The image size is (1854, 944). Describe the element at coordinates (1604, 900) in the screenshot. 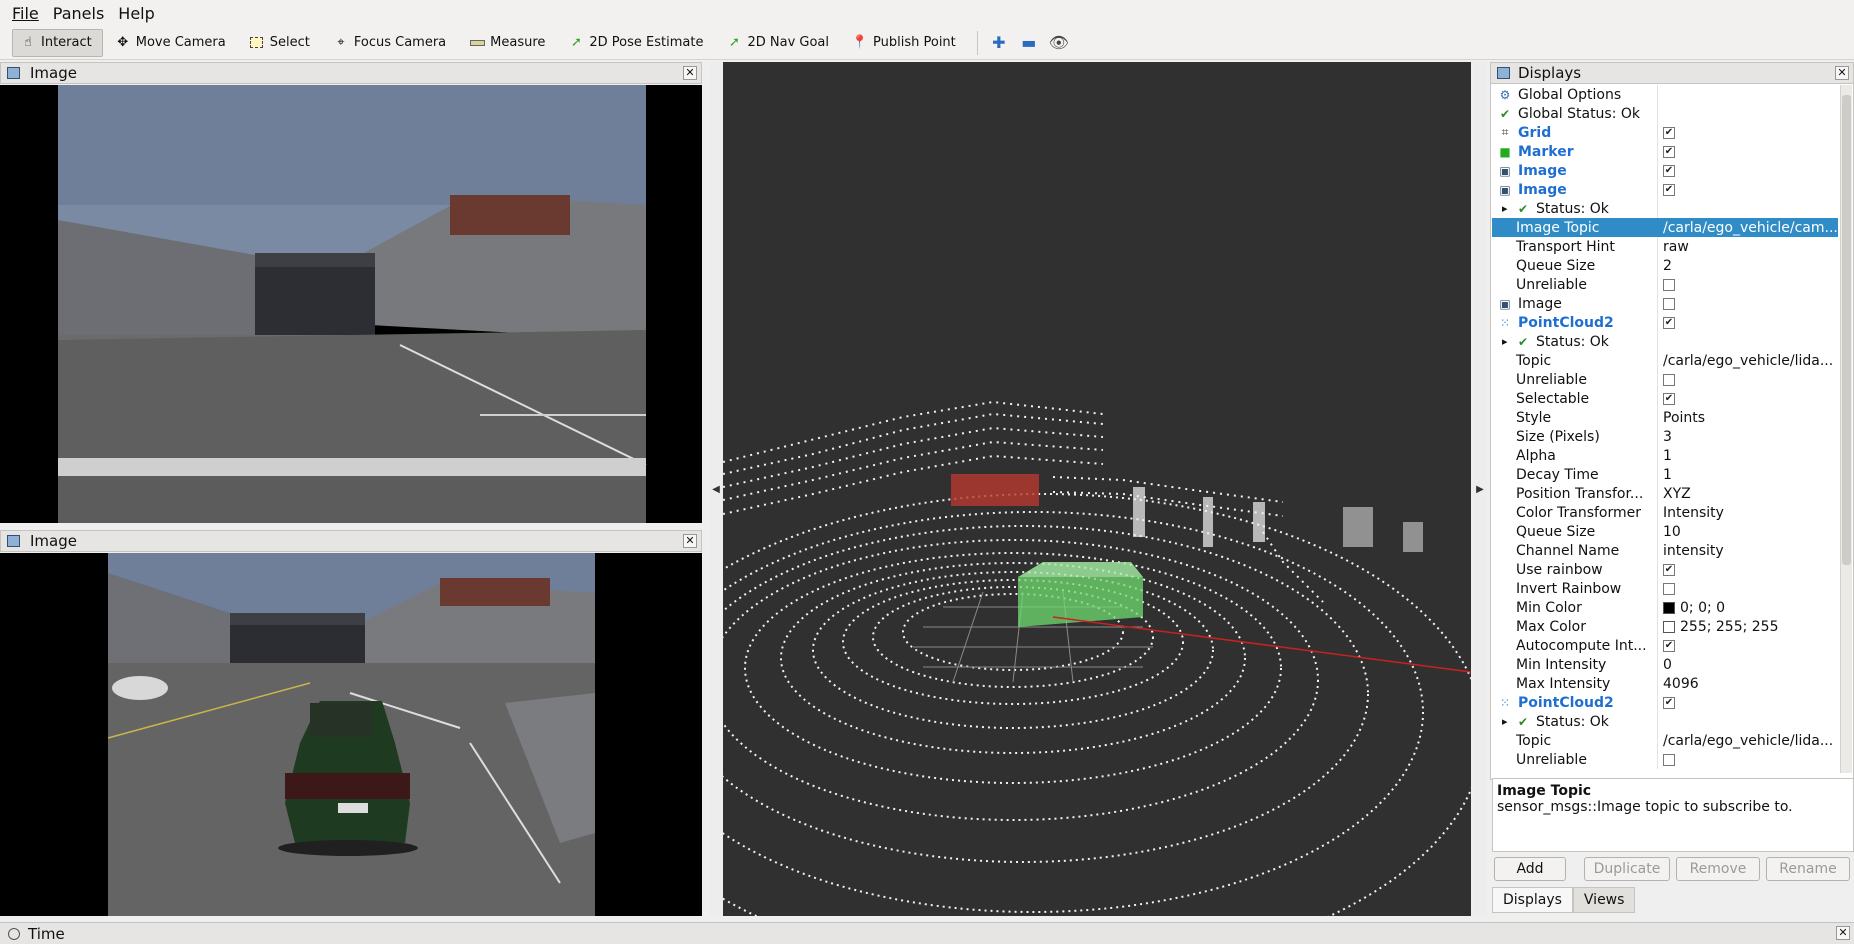

I see `tab-views: Views` at that location.